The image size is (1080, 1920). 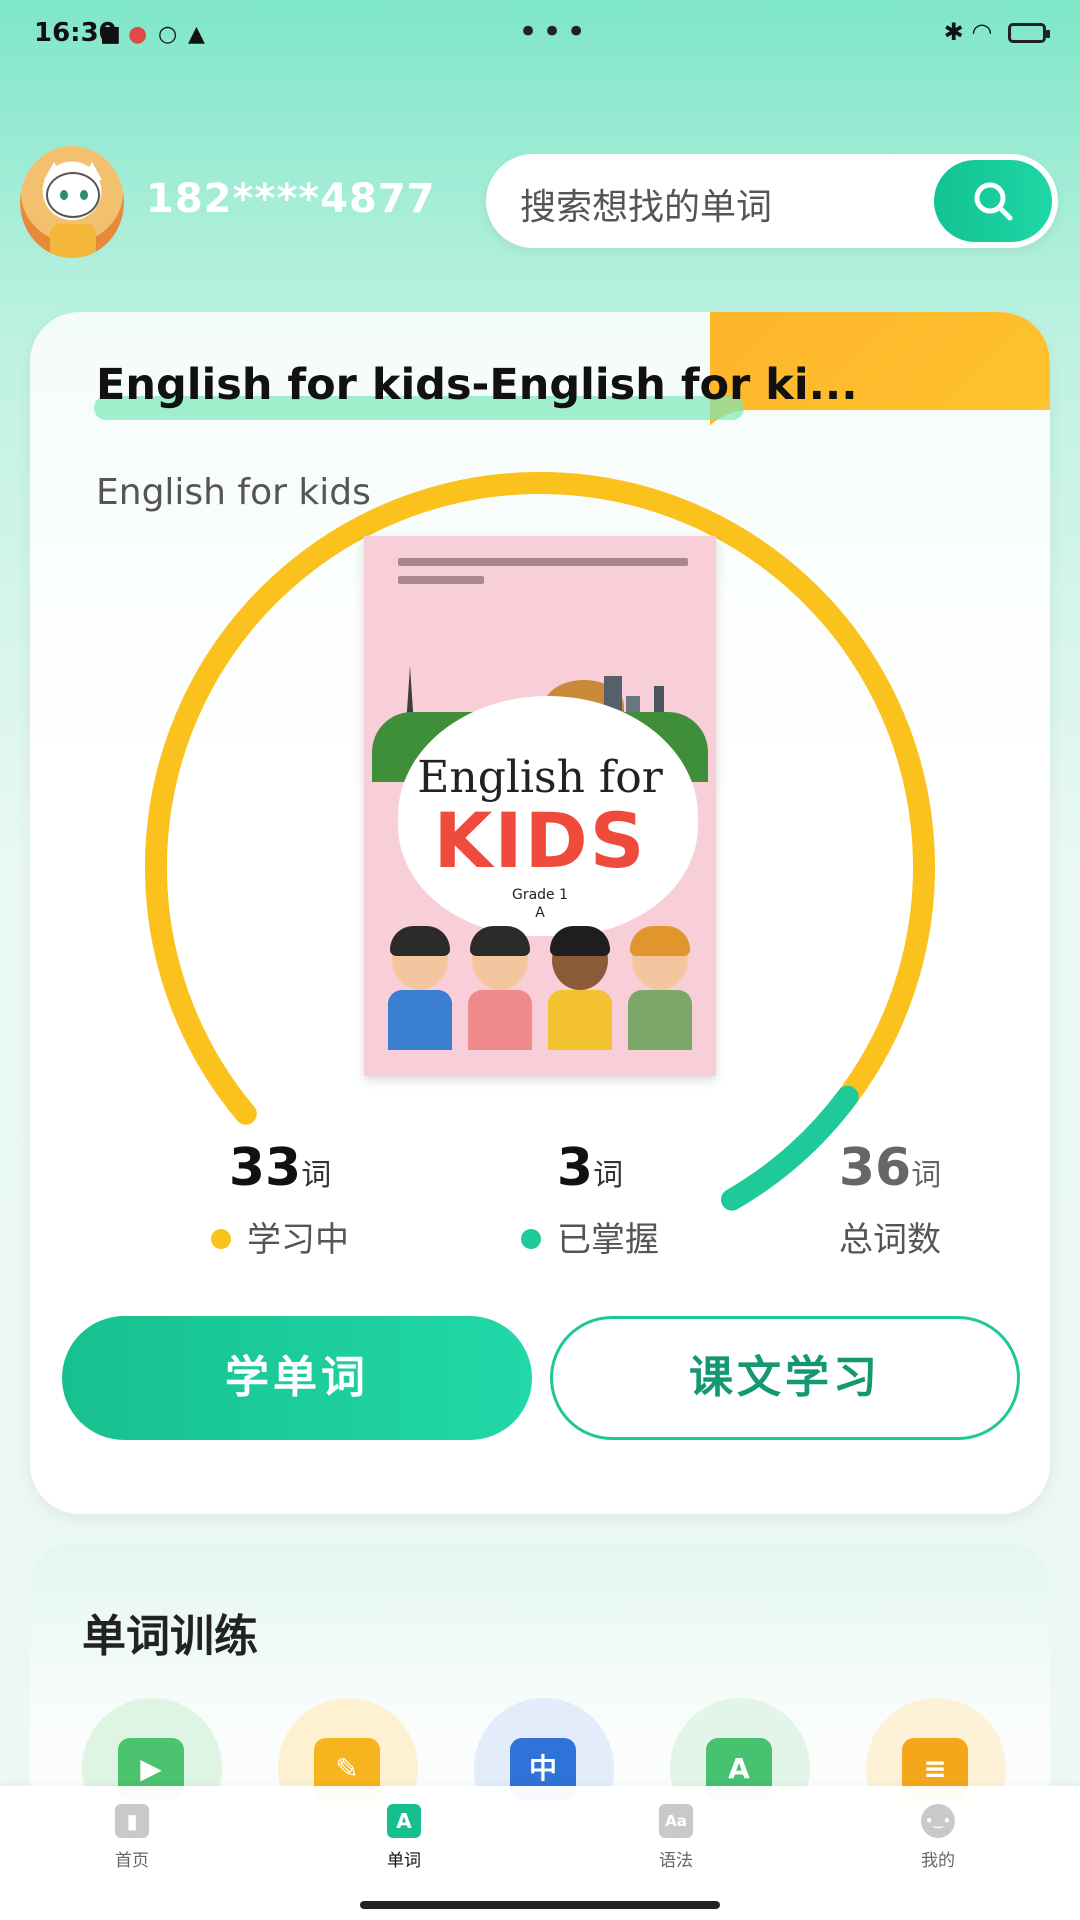 What do you see at coordinates (890, 1199) in the screenshot?
I see `stat-total: 36词 总词数` at bounding box center [890, 1199].